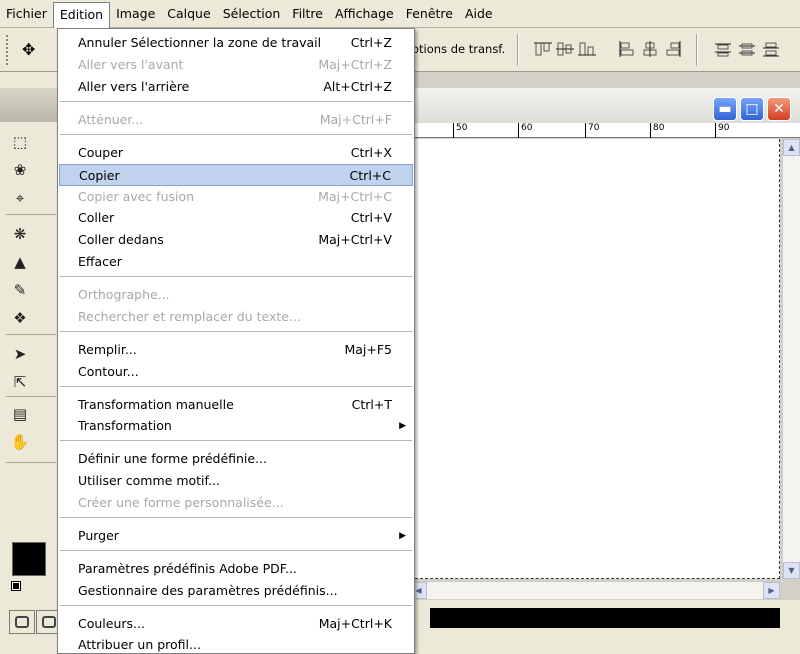 The width and height of the screenshot is (800, 654). I want to click on minimize-button: ▬, so click(725, 109).